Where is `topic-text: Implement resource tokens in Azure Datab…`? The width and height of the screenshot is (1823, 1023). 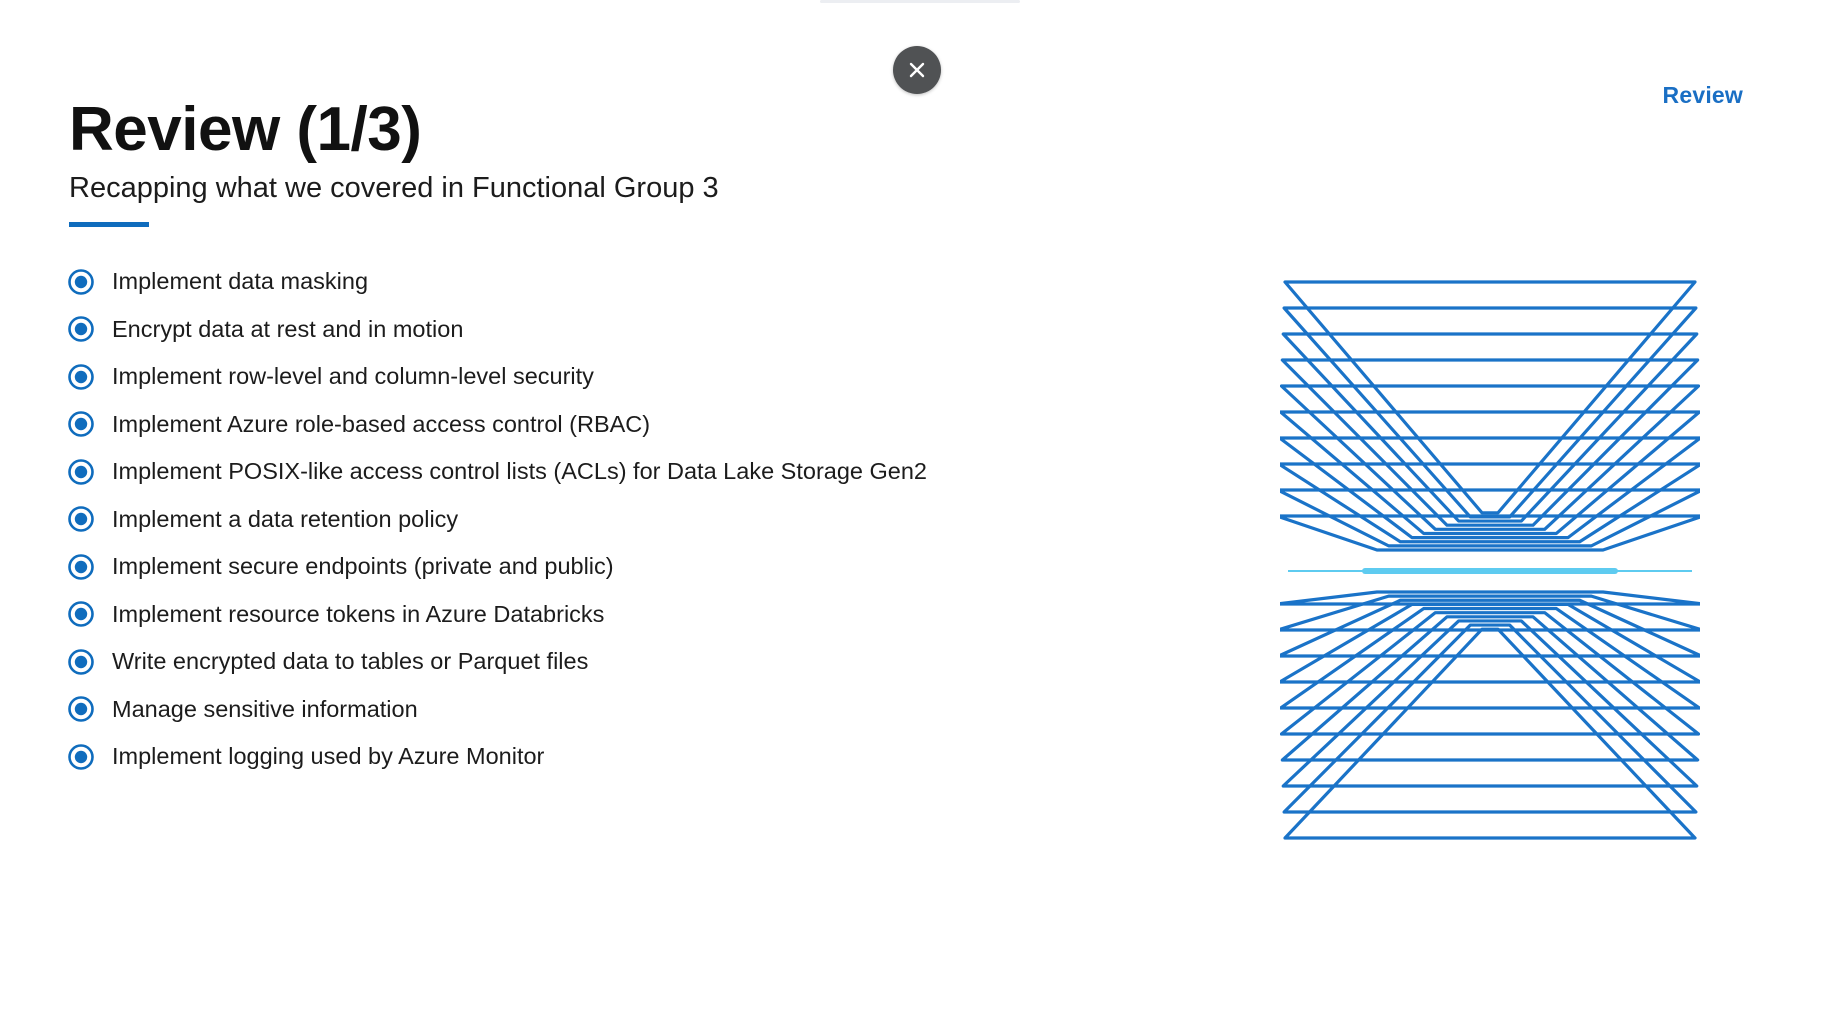 topic-text: Implement resource tokens in Azure Datab… is located at coordinates (358, 613).